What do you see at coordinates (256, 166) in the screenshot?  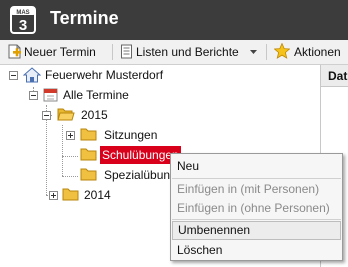 I see `menu-item-new: Neu` at bounding box center [256, 166].